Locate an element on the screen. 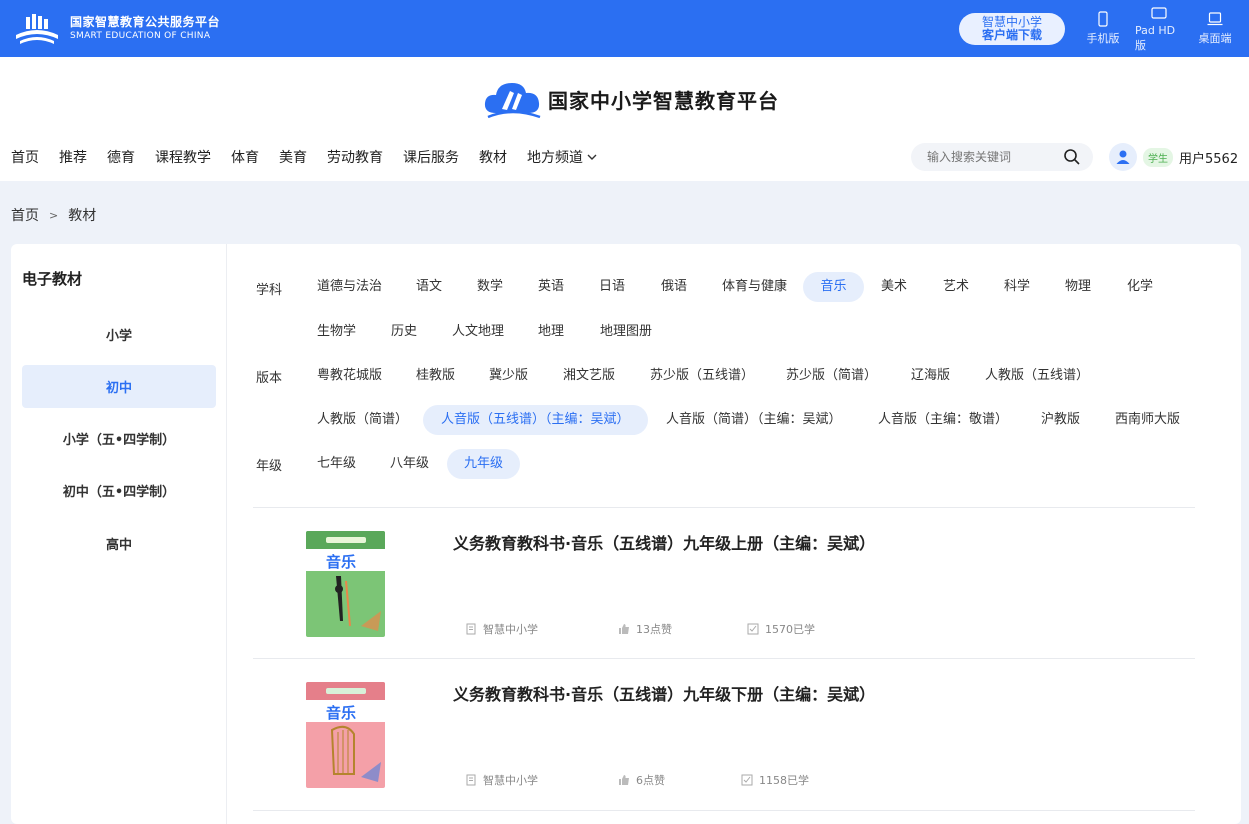 Image resolution: width=1249 pixels, height=824 pixels. subject-chip: 俄语 is located at coordinates (674, 287).